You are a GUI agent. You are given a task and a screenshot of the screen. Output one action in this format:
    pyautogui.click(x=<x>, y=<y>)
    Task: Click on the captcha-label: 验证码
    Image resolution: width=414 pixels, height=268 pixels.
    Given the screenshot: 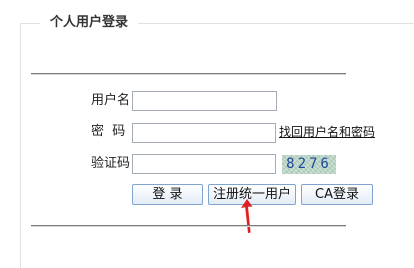 What is the action you would take?
    pyautogui.click(x=111, y=163)
    